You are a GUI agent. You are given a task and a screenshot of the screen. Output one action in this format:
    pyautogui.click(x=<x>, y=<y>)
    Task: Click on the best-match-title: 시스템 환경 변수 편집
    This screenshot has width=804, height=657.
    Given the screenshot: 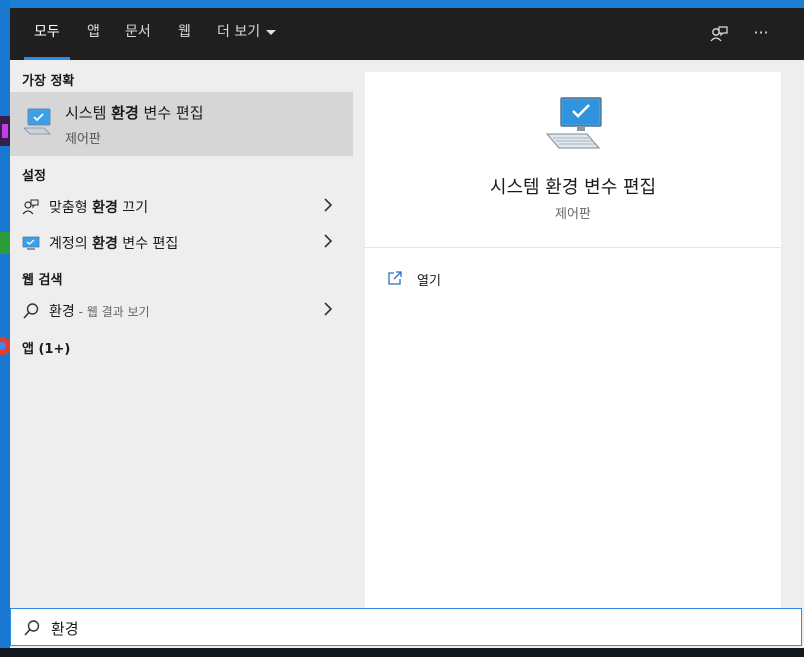 What is the action you would take?
    pyautogui.click(x=134, y=113)
    